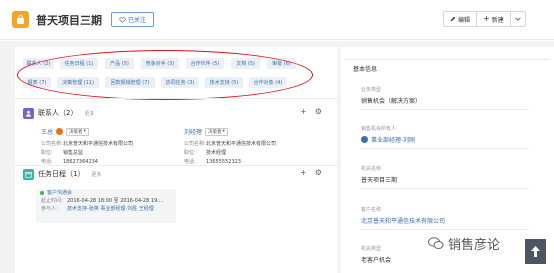 Image resolution: width=554 pixels, height=273 pixels. I want to click on contact-position: 职位: 技术经理, so click(205, 153).